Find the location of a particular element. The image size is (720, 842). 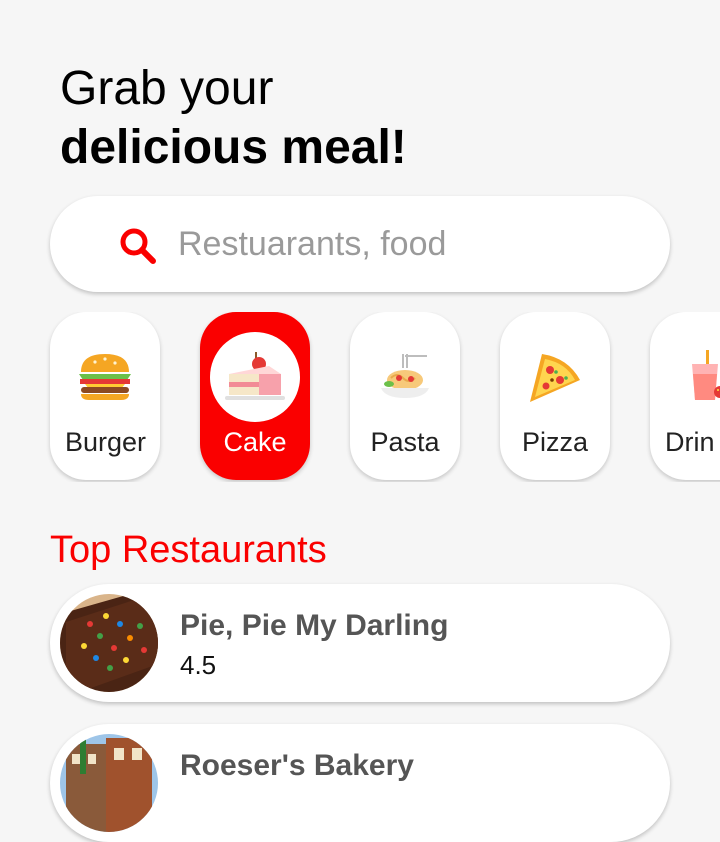

burger-icon is located at coordinates (105, 377).